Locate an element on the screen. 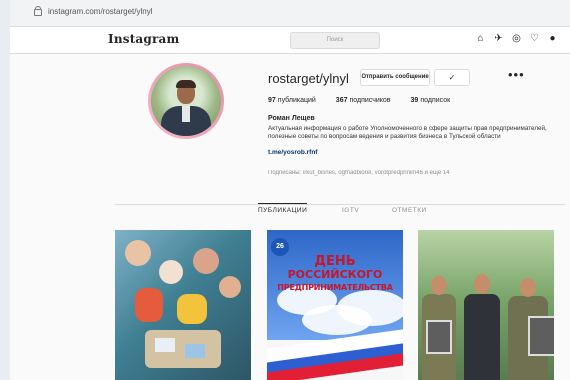  followers-label: подписчиков is located at coordinates (370, 100).